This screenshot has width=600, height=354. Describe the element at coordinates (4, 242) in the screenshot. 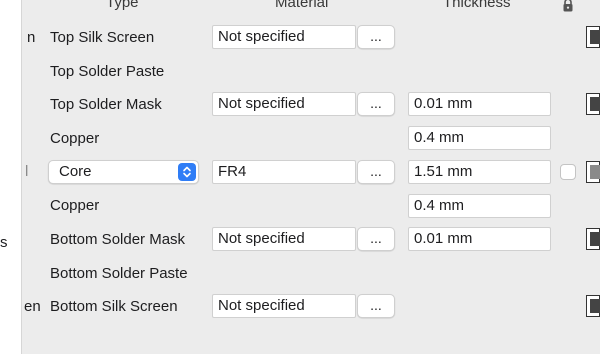

I see `left-panel-fragment: s` at that location.